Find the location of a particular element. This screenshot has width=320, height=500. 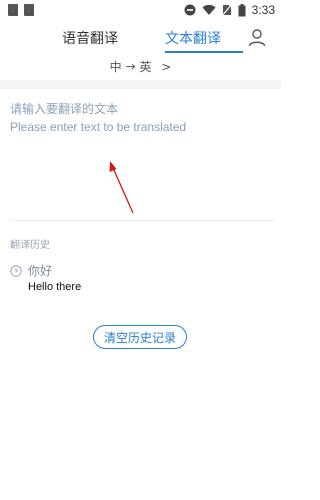

history-target-text: Hello there is located at coordinates (55, 287).